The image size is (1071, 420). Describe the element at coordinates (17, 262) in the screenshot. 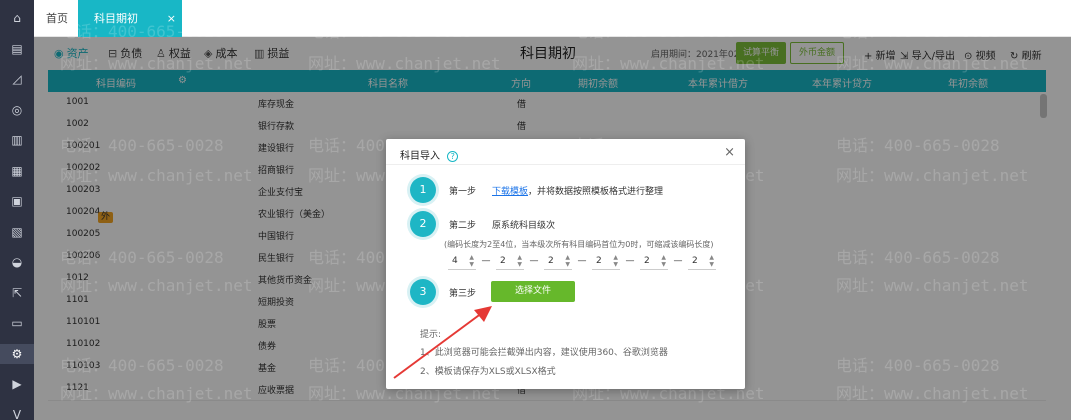

I see `tea-icon: ◒` at that location.